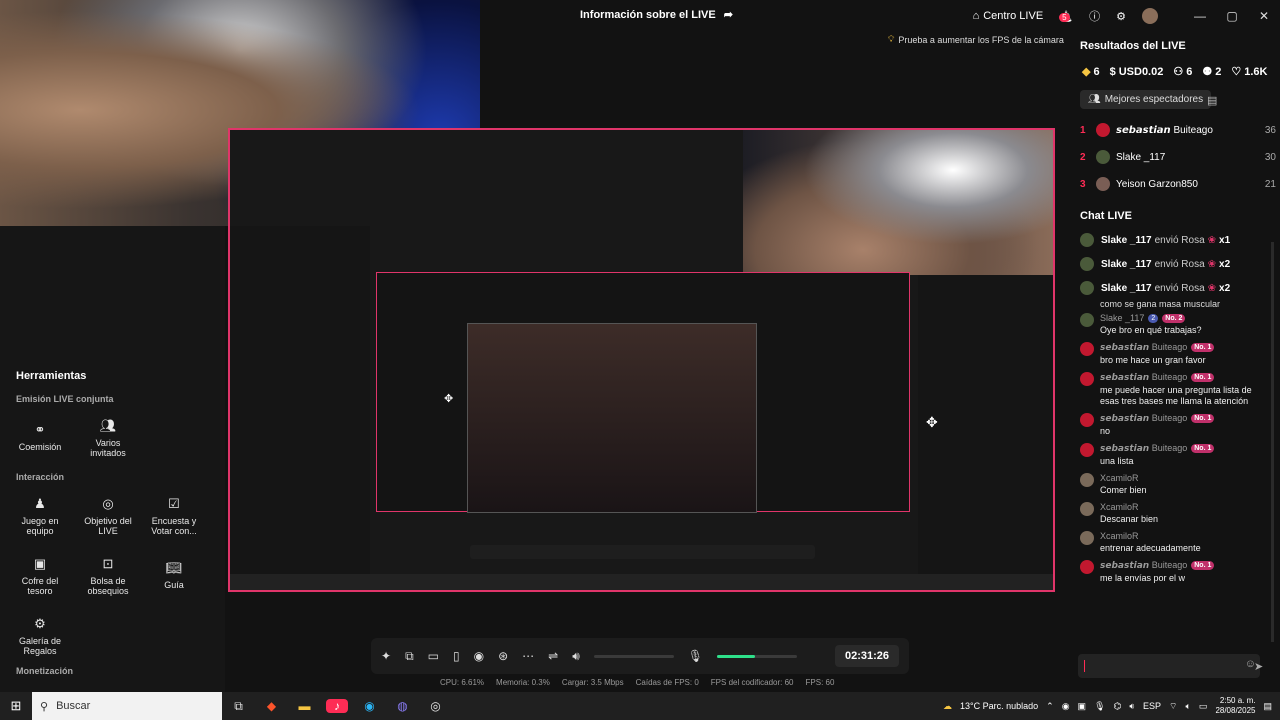 Image resolution: width=1280 pixels, height=720 pixels. What do you see at coordinates (409, 656) in the screenshot?
I see `add-source-icon: ⧉` at bounding box center [409, 656].